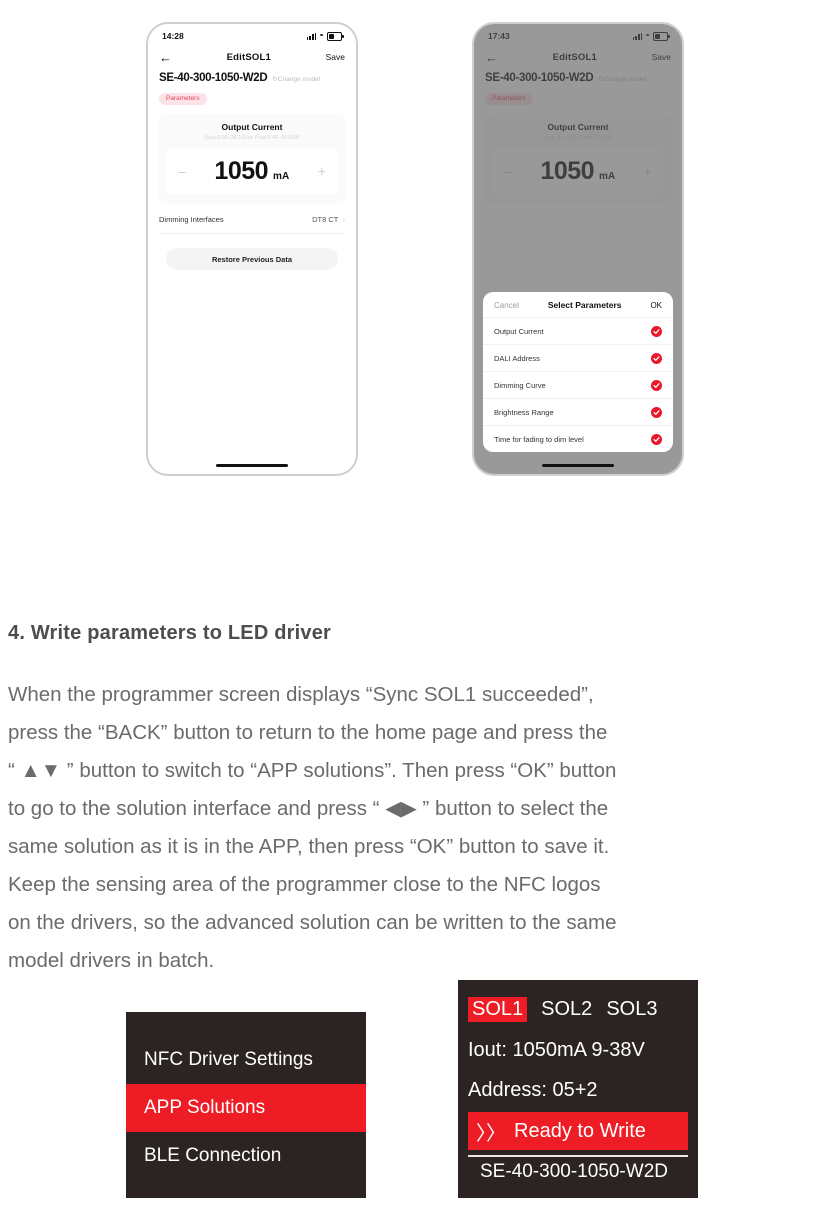 The image size is (832, 1226). I want to click on list-item: Time for fading to dim level, so click(578, 438).